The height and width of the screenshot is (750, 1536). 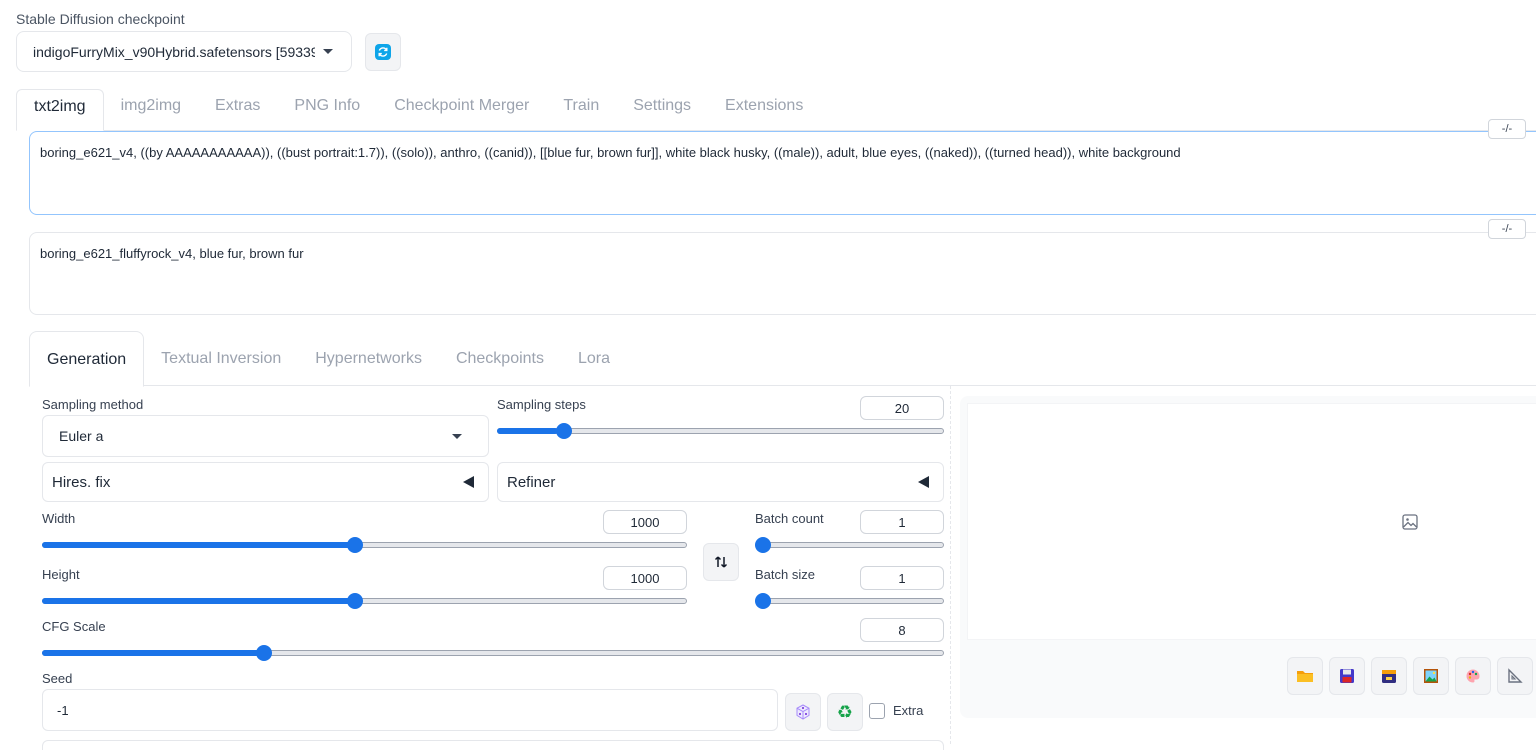 I want to click on recycle-icon: ♻, so click(x=845, y=711).